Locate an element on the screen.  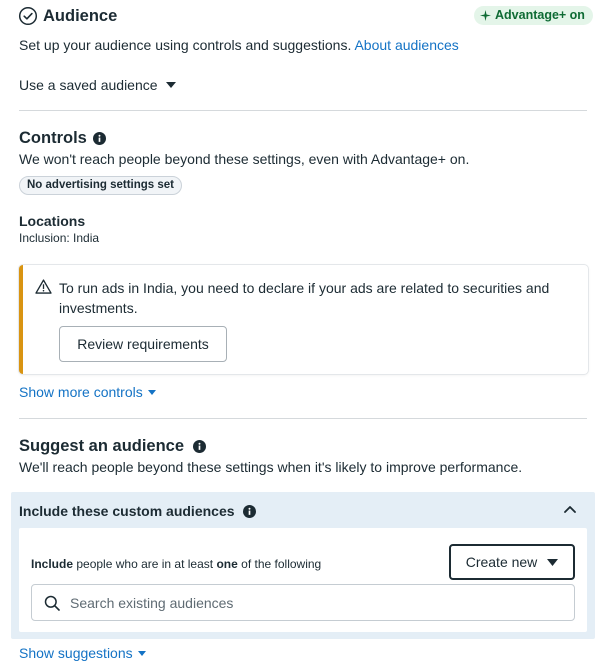
search-icon is located at coordinates (52, 603).